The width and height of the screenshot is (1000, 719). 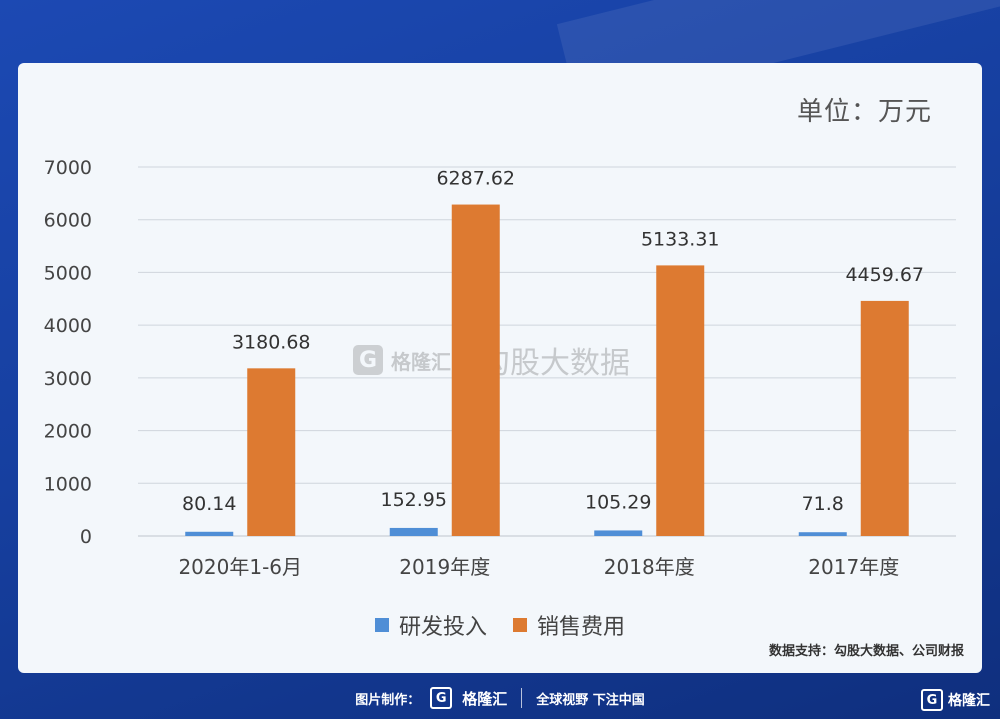 I want to click on data-label-series2: 5133.31, so click(x=680, y=239).